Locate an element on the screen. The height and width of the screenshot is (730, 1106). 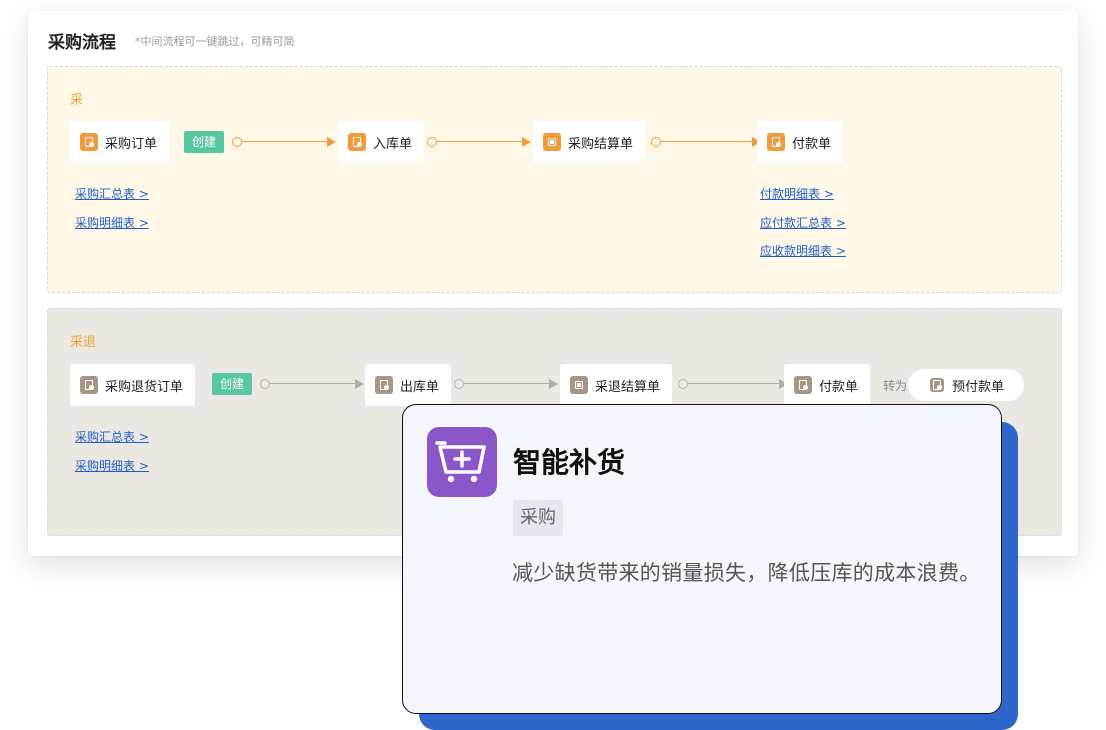
card-description: 减少缺货带来的销量损失，降低压库的成本浪费。 is located at coordinates (746, 573).